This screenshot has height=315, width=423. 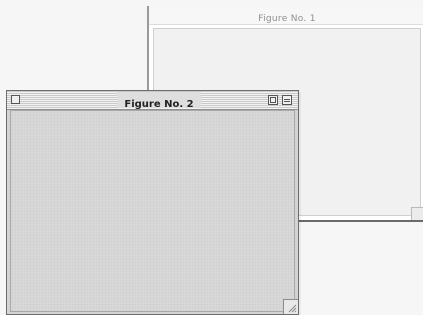 I want to click on close-box-icon, so click(x=15, y=99).